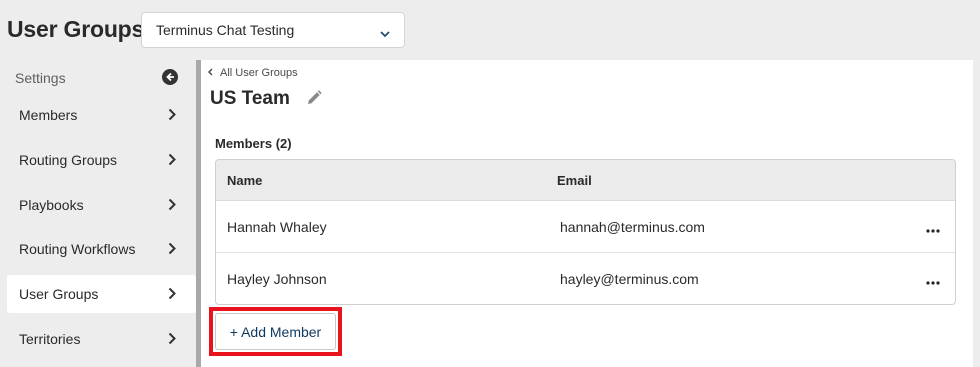 The image size is (980, 367). Describe the element at coordinates (225, 30) in the screenshot. I see `group-select-value: Terminus Chat Testing` at that location.